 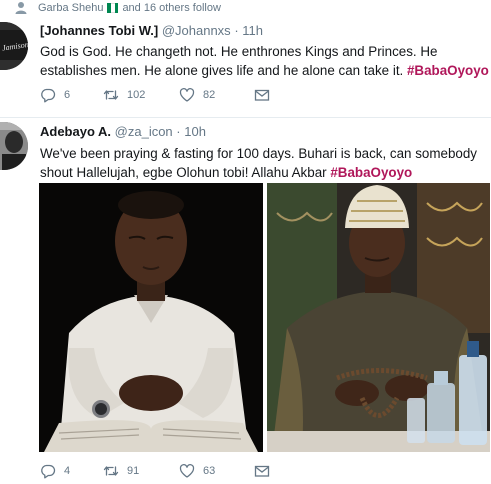 I want to click on reply-button: 4, so click(x=71, y=471).